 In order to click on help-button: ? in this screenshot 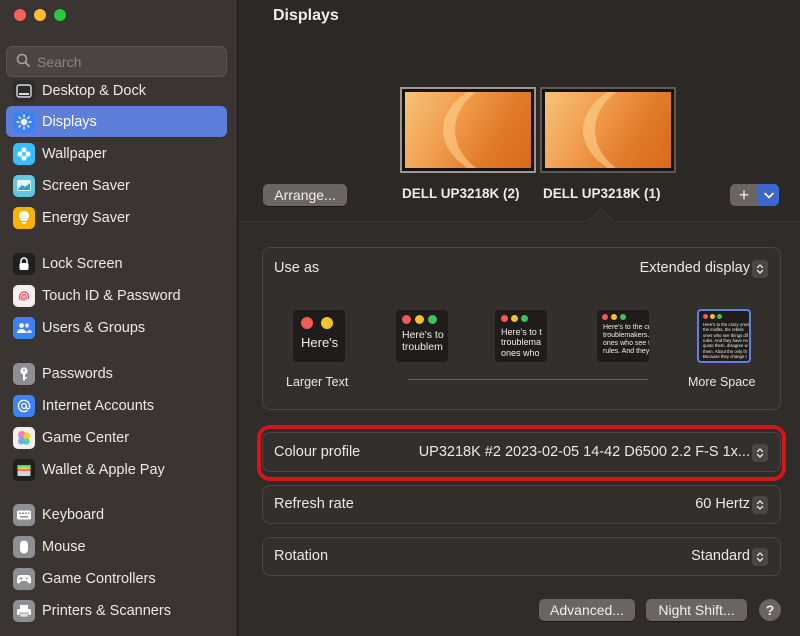, I will do `click(770, 610)`.